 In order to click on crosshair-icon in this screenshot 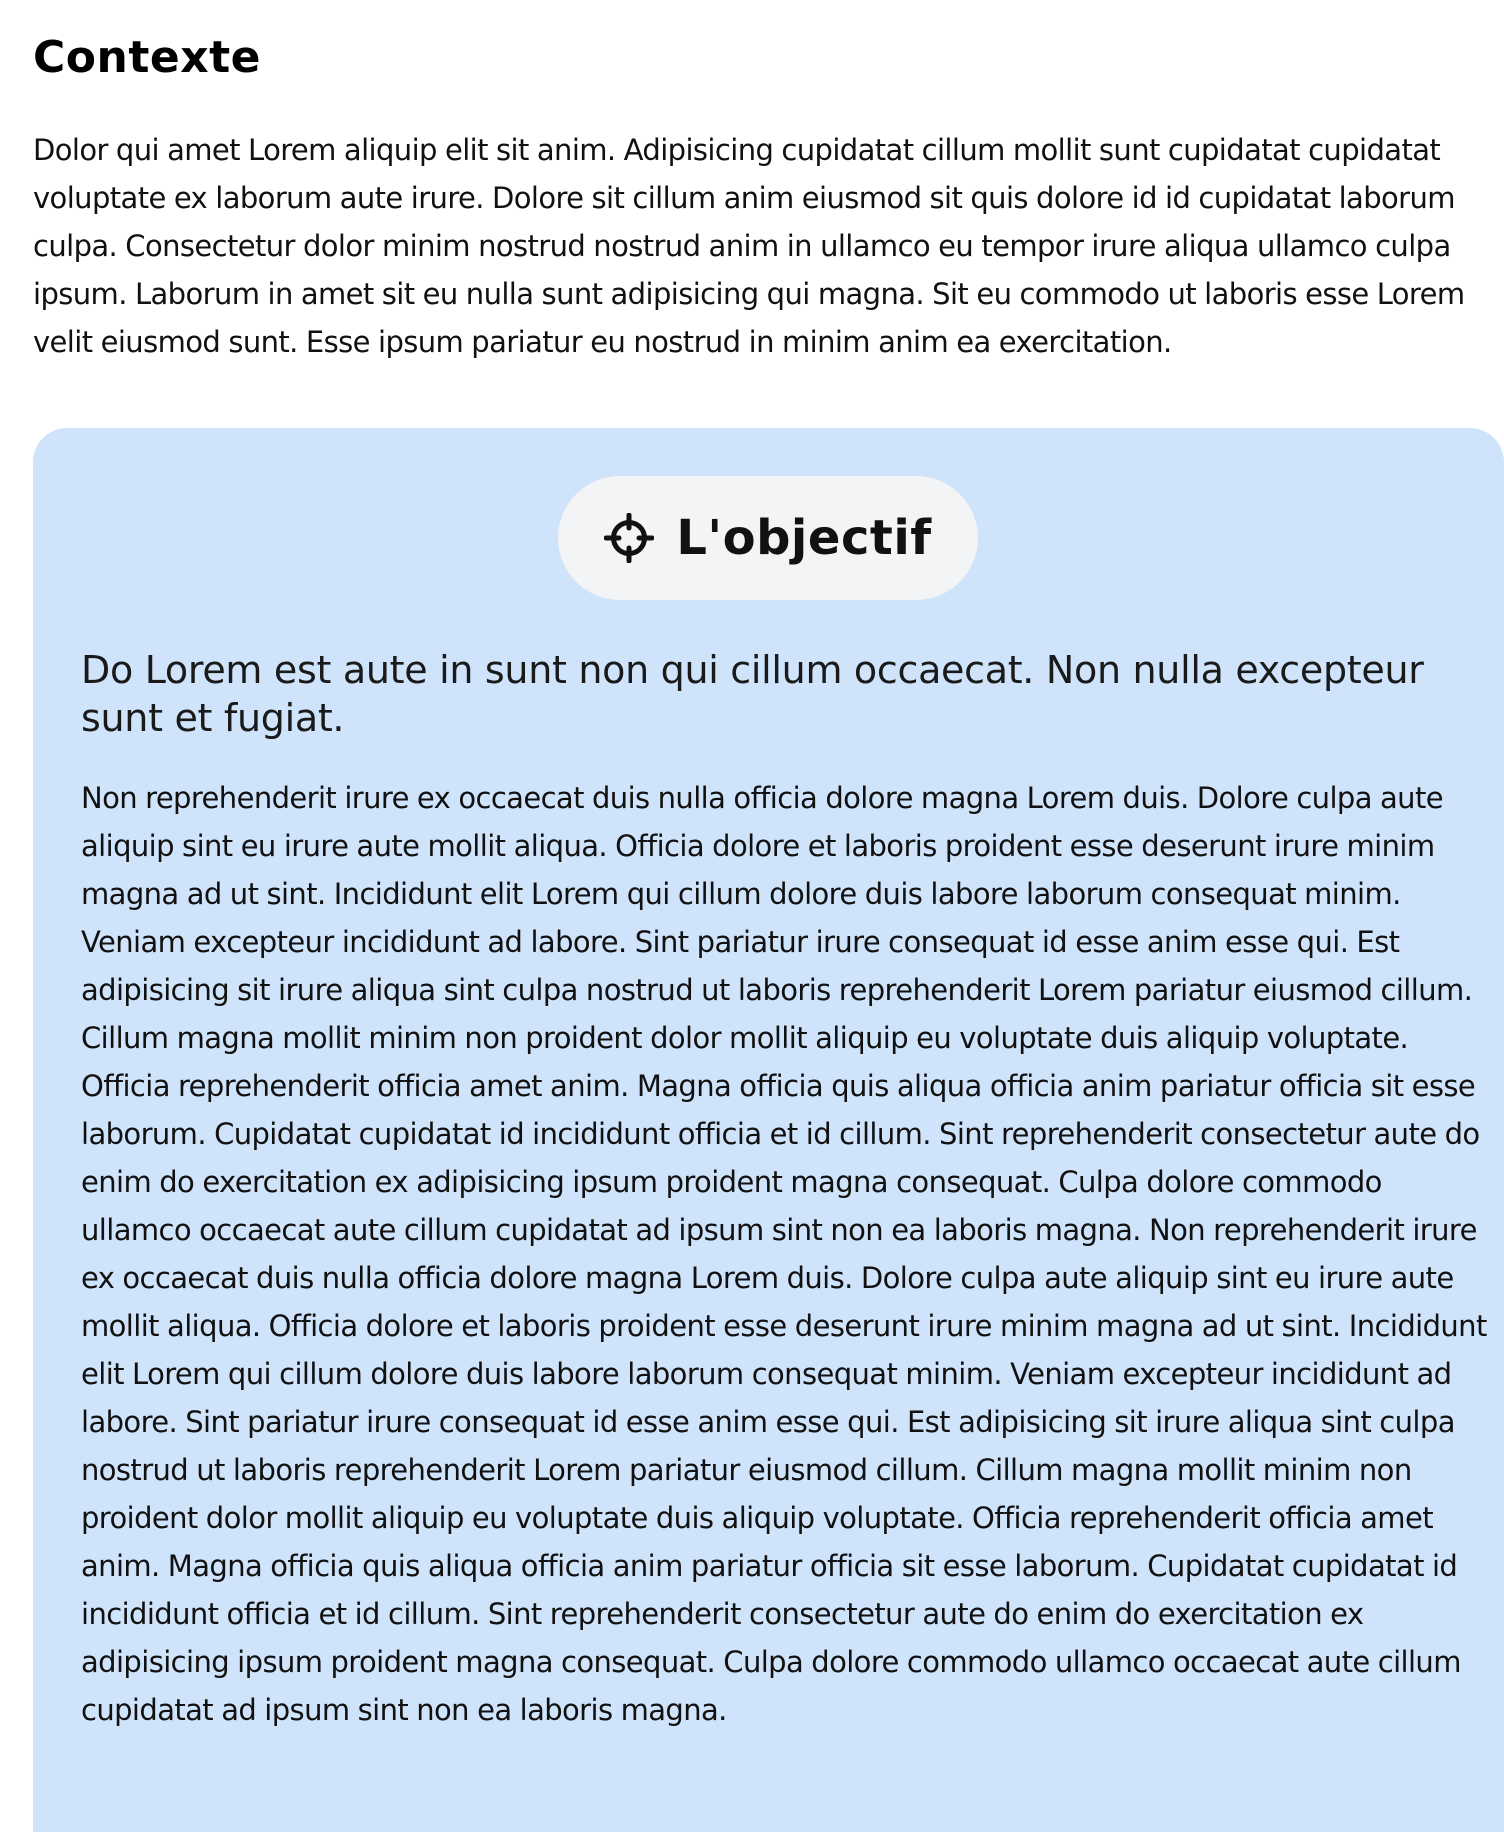, I will do `click(629, 538)`.